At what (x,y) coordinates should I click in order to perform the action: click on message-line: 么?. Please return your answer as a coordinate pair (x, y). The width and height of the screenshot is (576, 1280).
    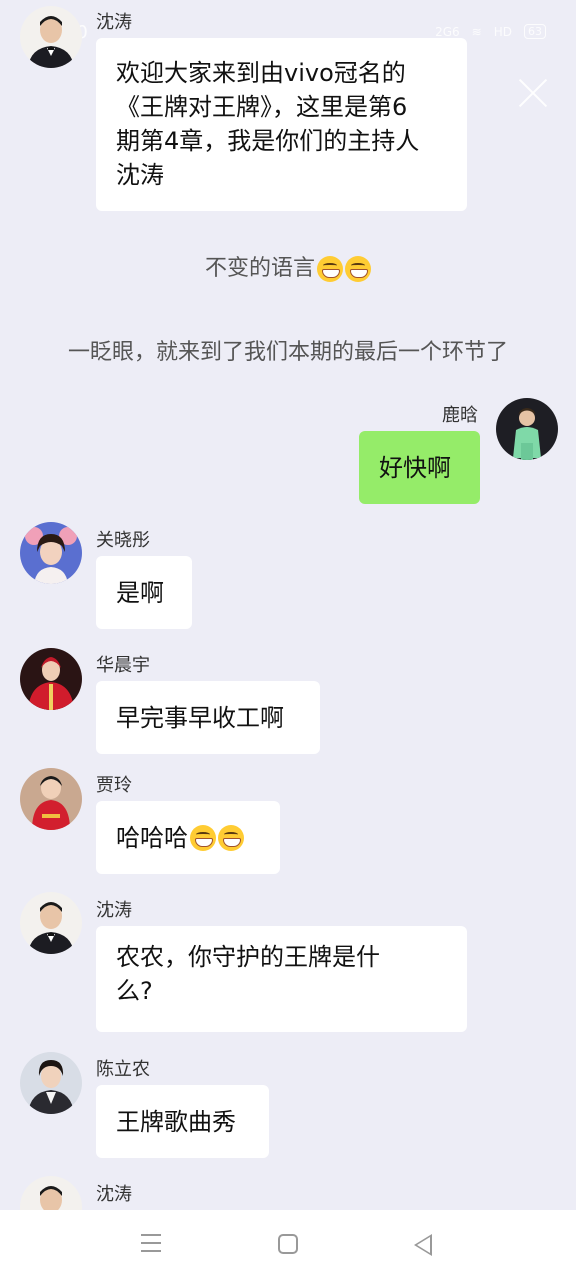
    Looking at the image, I should click on (134, 991).